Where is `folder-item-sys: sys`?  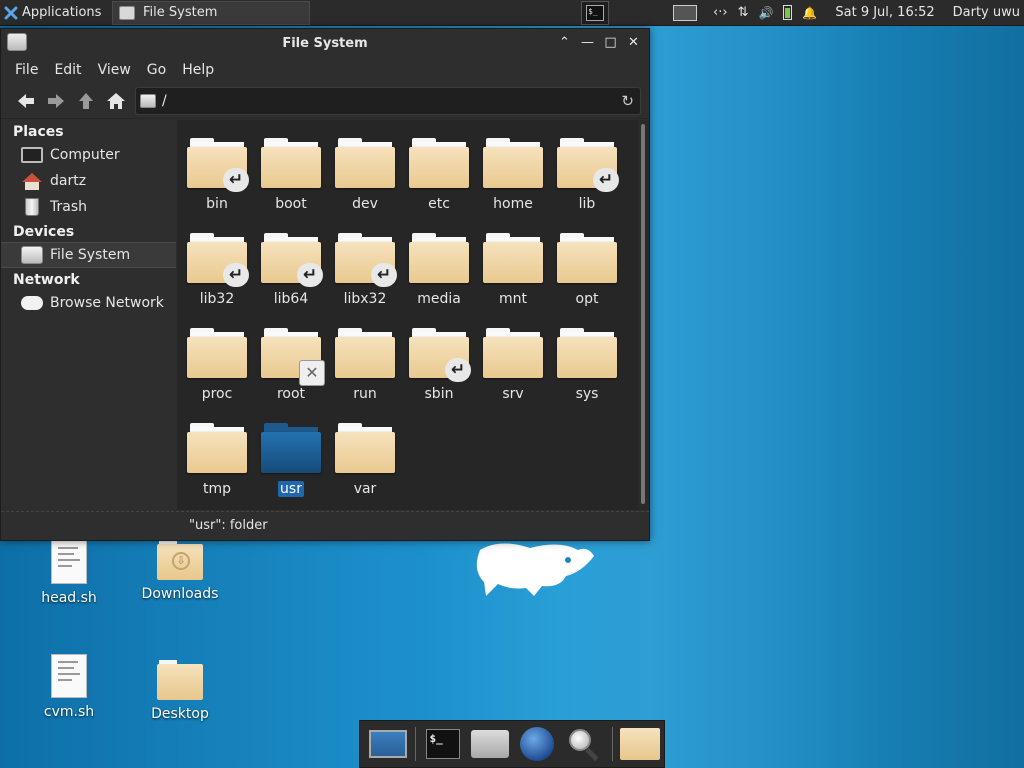
folder-item-sys: sys is located at coordinates (584, 366).